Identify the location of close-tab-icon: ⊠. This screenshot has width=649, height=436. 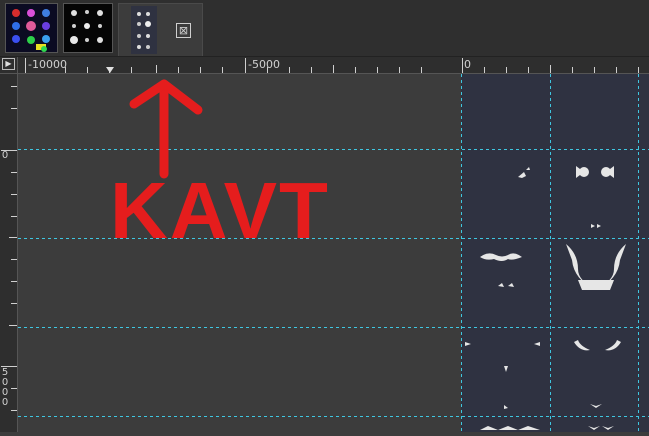
(183, 30).